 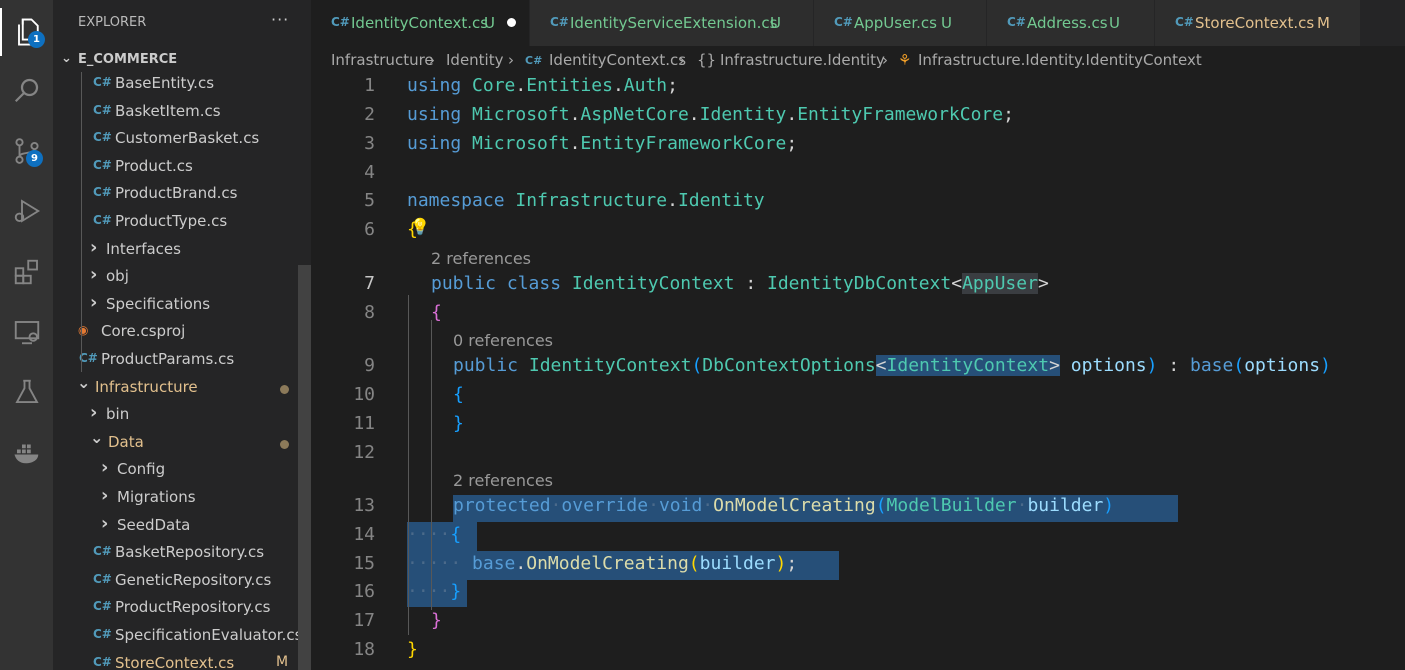 What do you see at coordinates (434, 534) in the screenshot?
I see `code-line-14: ····{` at bounding box center [434, 534].